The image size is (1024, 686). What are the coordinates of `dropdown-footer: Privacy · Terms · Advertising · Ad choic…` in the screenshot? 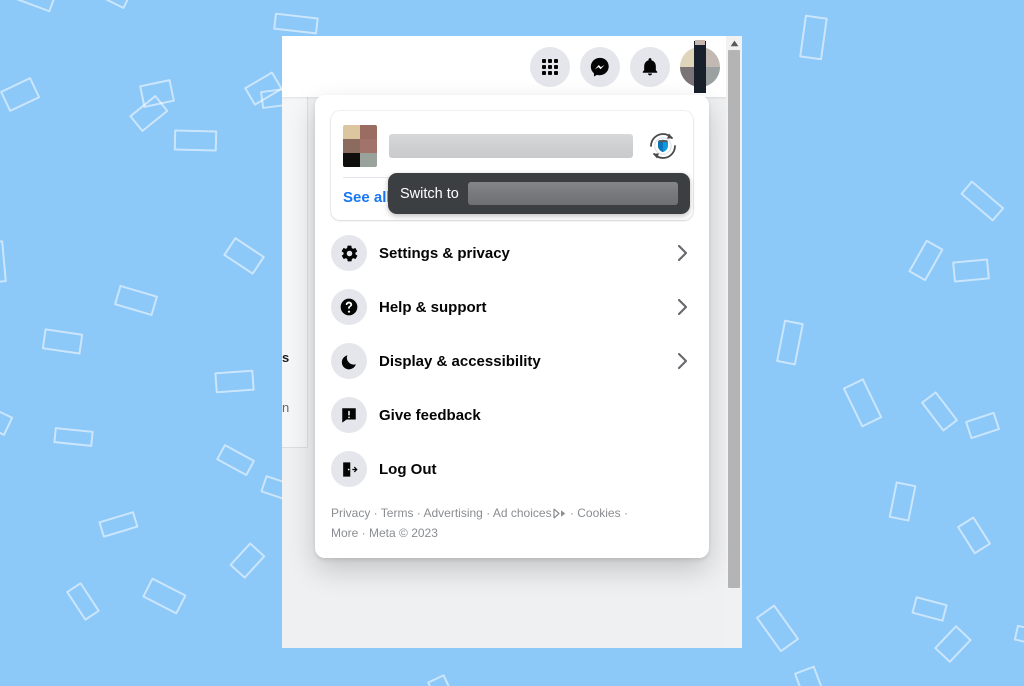 It's located at (512, 525).